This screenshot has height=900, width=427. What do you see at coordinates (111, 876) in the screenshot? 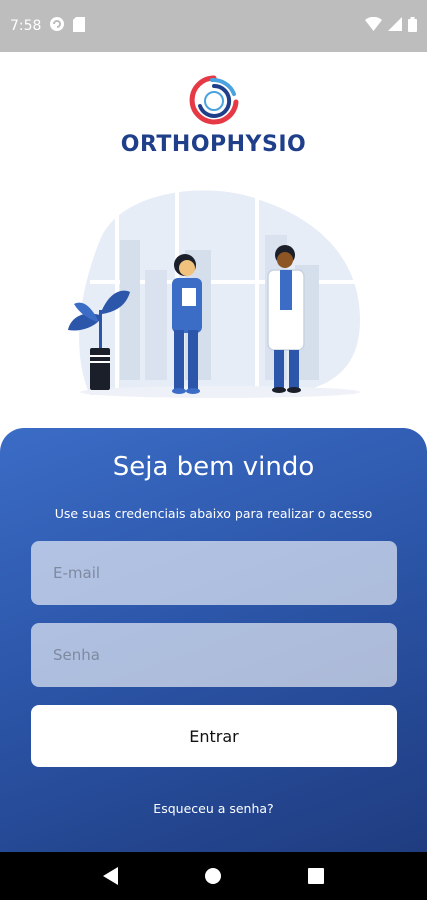
I see `back-icon` at bounding box center [111, 876].